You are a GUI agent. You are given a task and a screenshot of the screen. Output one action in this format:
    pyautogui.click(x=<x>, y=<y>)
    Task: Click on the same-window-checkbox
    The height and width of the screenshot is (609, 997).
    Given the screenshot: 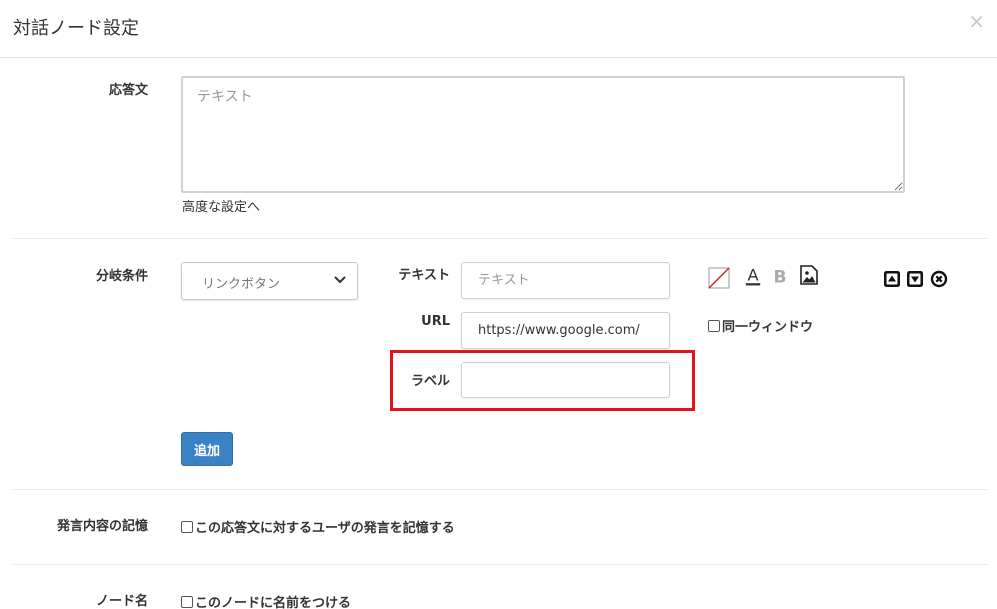 What is the action you would take?
    pyautogui.click(x=714, y=325)
    